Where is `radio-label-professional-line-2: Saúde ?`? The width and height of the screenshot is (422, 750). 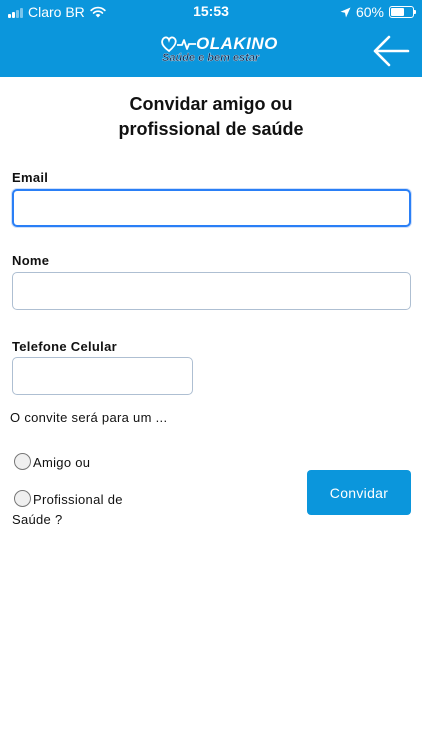 radio-label-professional-line-2: Saúde ? is located at coordinates (37, 519).